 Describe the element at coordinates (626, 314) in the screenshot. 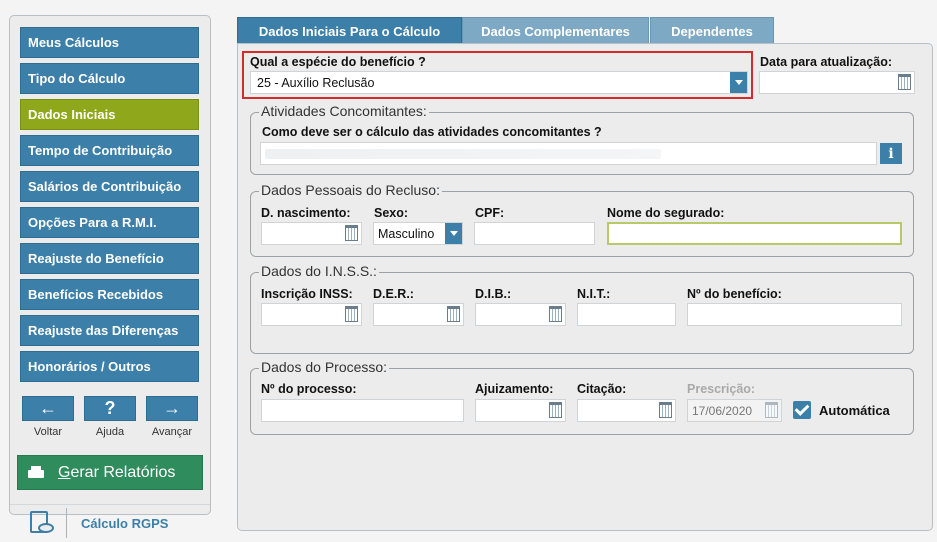

I see `nit-input` at that location.